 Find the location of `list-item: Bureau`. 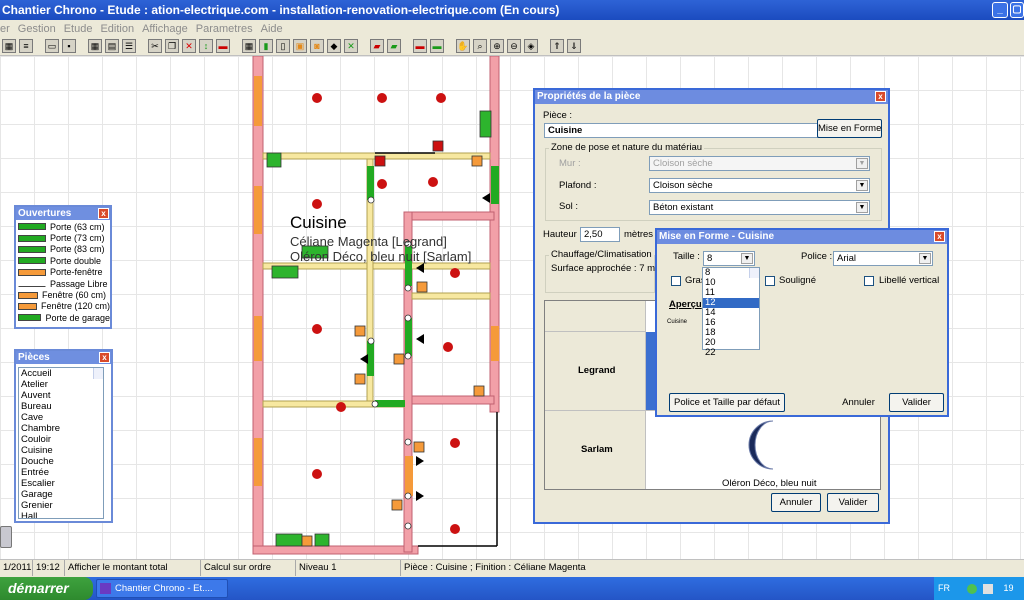

list-item: Bureau is located at coordinates (61, 406).